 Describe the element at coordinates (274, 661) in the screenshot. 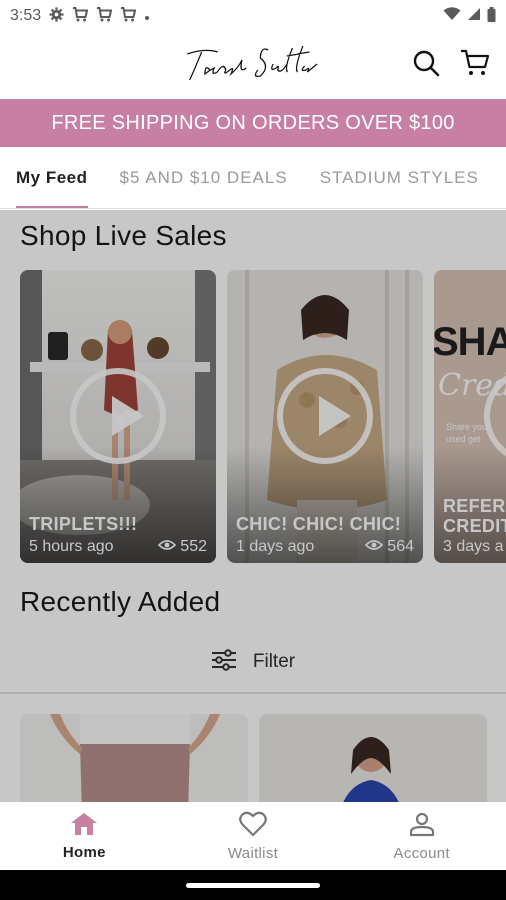

I see `filter-label: Filter` at that location.